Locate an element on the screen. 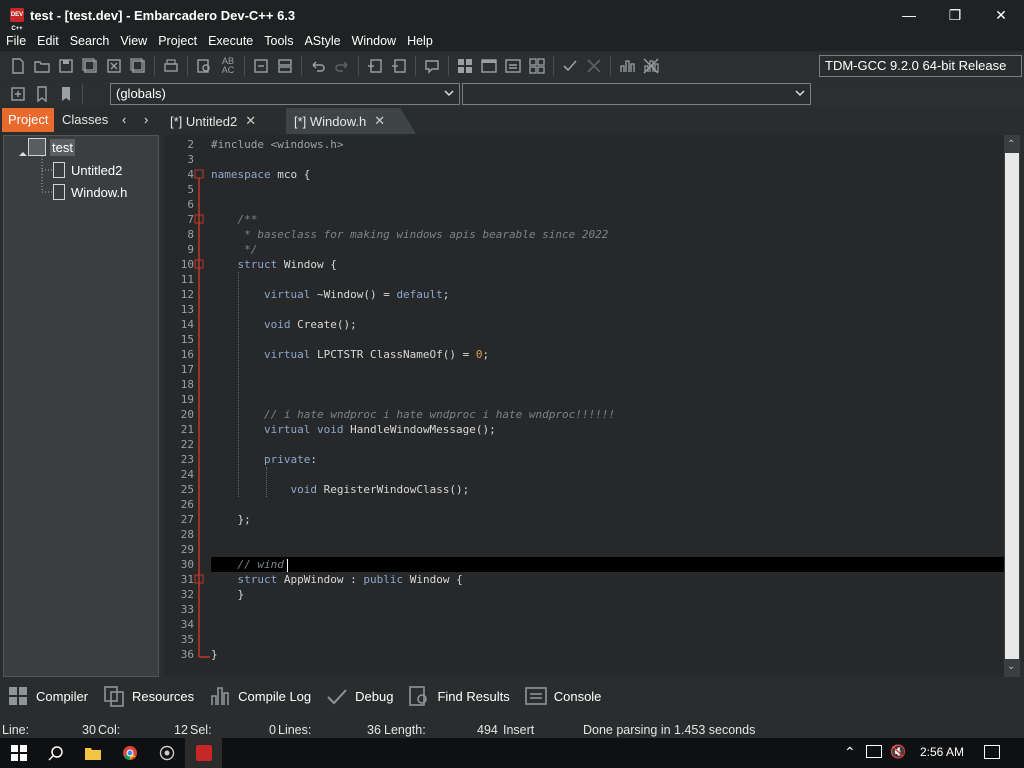  code-line: void Create(); is located at coordinates (606, 324).